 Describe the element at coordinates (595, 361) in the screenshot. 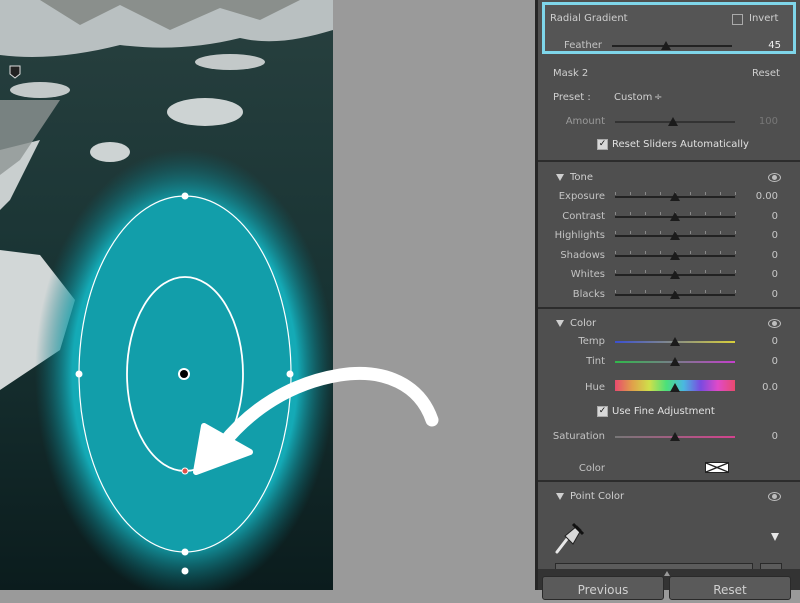

I see `tint-label: Tint` at that location.